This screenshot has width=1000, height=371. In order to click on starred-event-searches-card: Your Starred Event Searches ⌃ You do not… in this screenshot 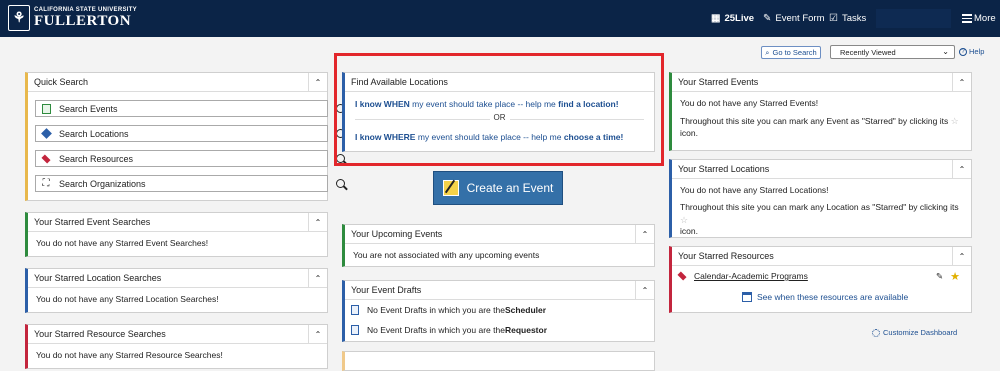, I will do `click(176, 234)`.